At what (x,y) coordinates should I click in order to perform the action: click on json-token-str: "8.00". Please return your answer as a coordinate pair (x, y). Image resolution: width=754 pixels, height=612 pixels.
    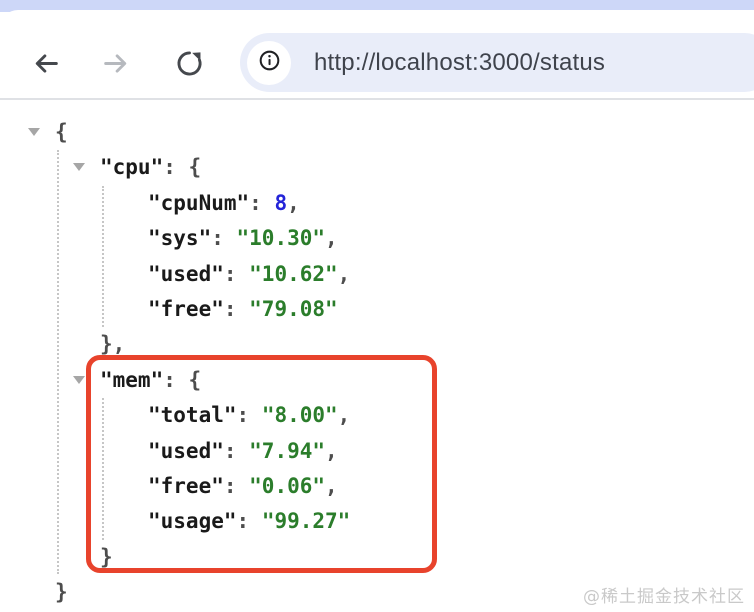
    Looking at the image, I should click on (299, 415).